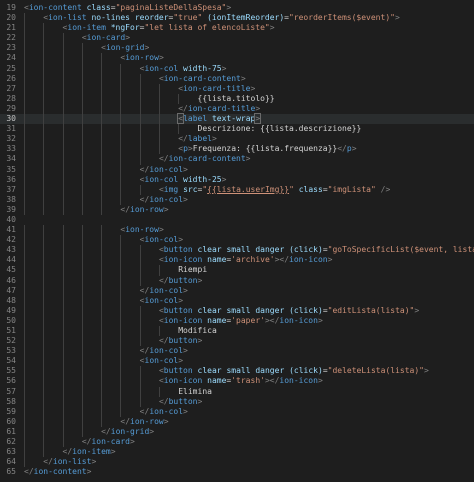  Describe the element at coordinates (110, 18) in the screenshot. I see `attribute-token: no-lines` at that location.